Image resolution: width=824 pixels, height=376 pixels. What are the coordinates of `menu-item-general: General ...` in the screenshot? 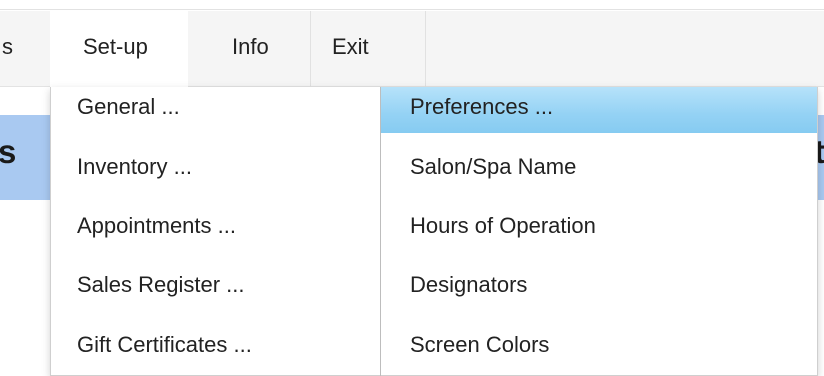 It's located at (215, 110).